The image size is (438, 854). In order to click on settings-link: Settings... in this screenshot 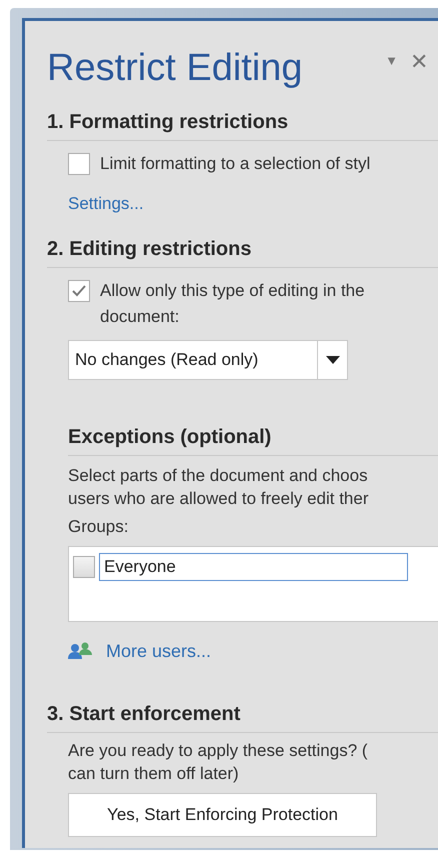, I will do `click(106, 203)`.